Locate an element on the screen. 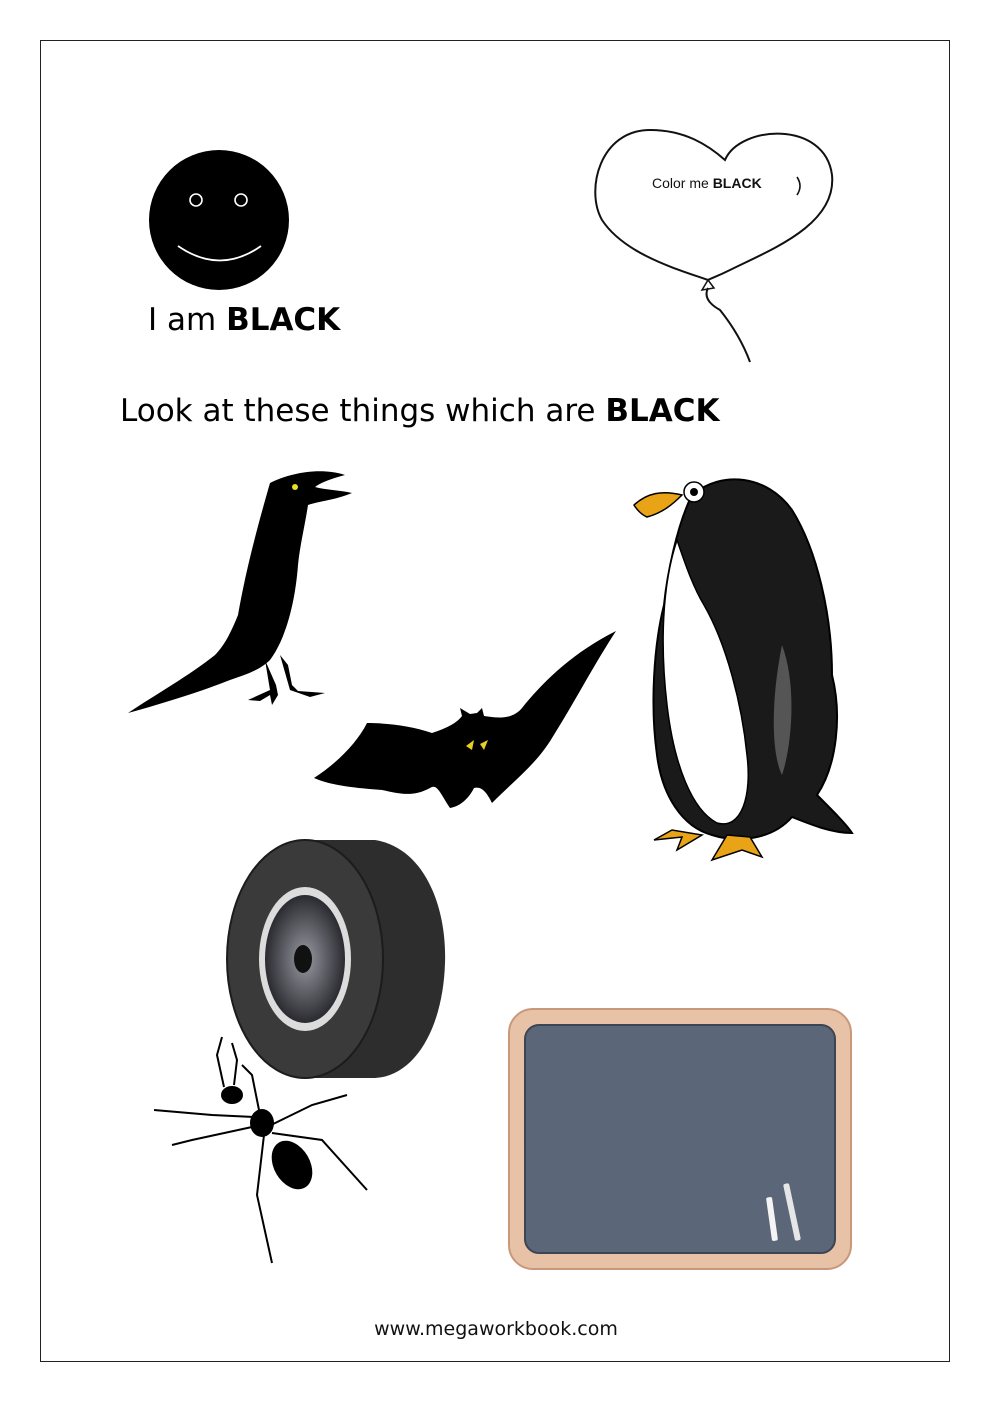 The width and height of the screenshot is (992, 1403). slate-icon is located at coordinates (680, 1139).